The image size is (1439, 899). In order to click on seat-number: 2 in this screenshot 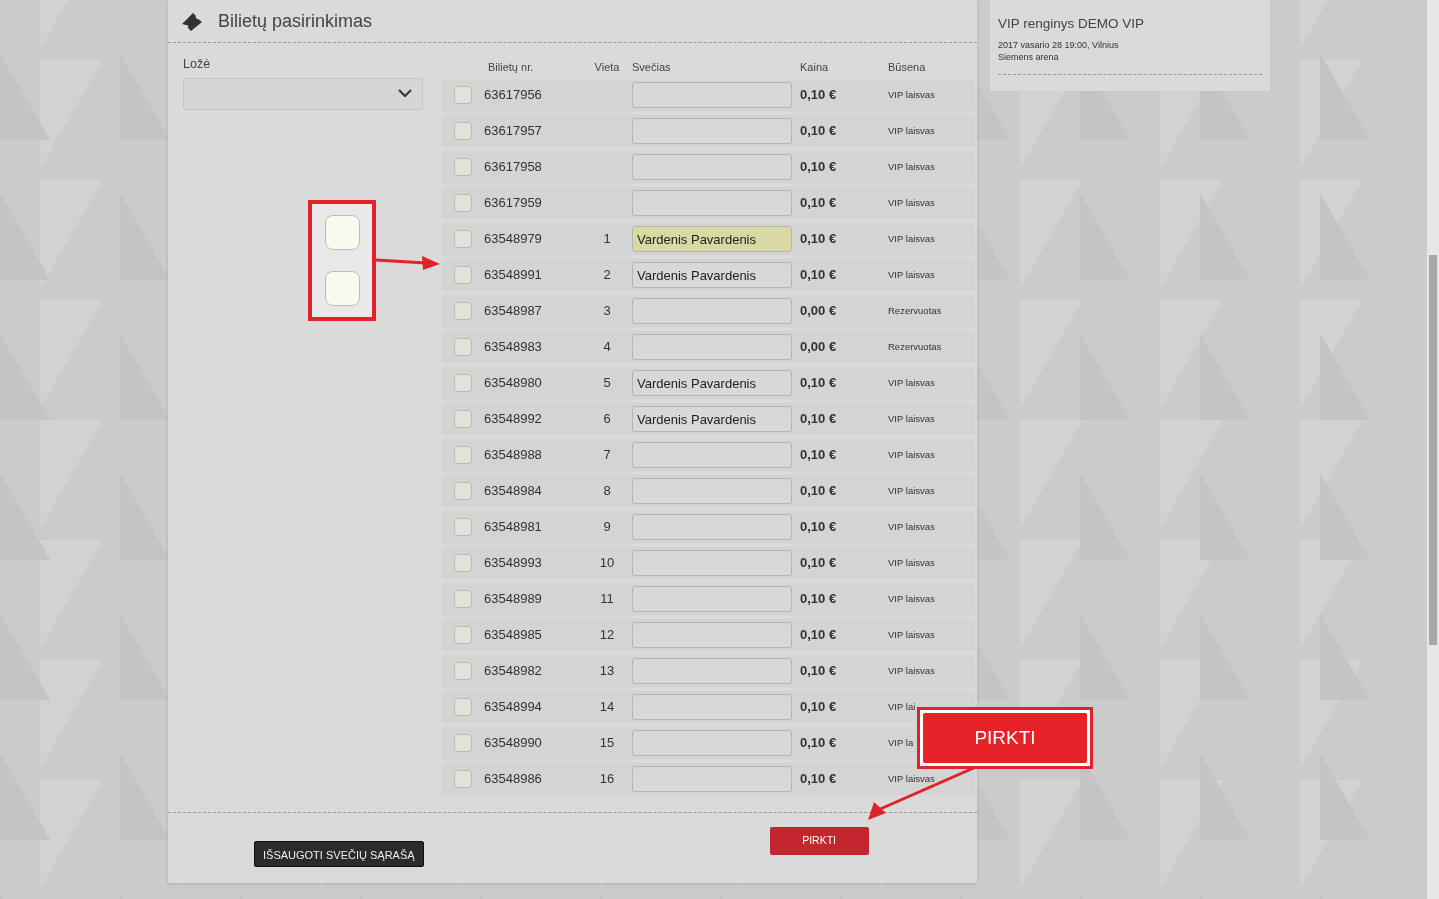, I will do `click(607, 275)`.